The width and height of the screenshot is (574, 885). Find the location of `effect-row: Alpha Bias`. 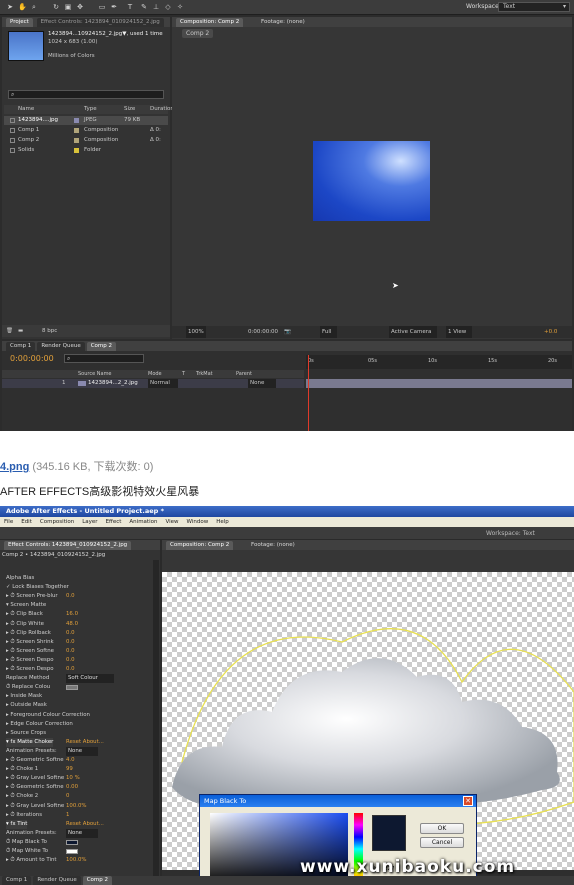

effect-row: Alpha Bias is located at coordinates (20, 578).